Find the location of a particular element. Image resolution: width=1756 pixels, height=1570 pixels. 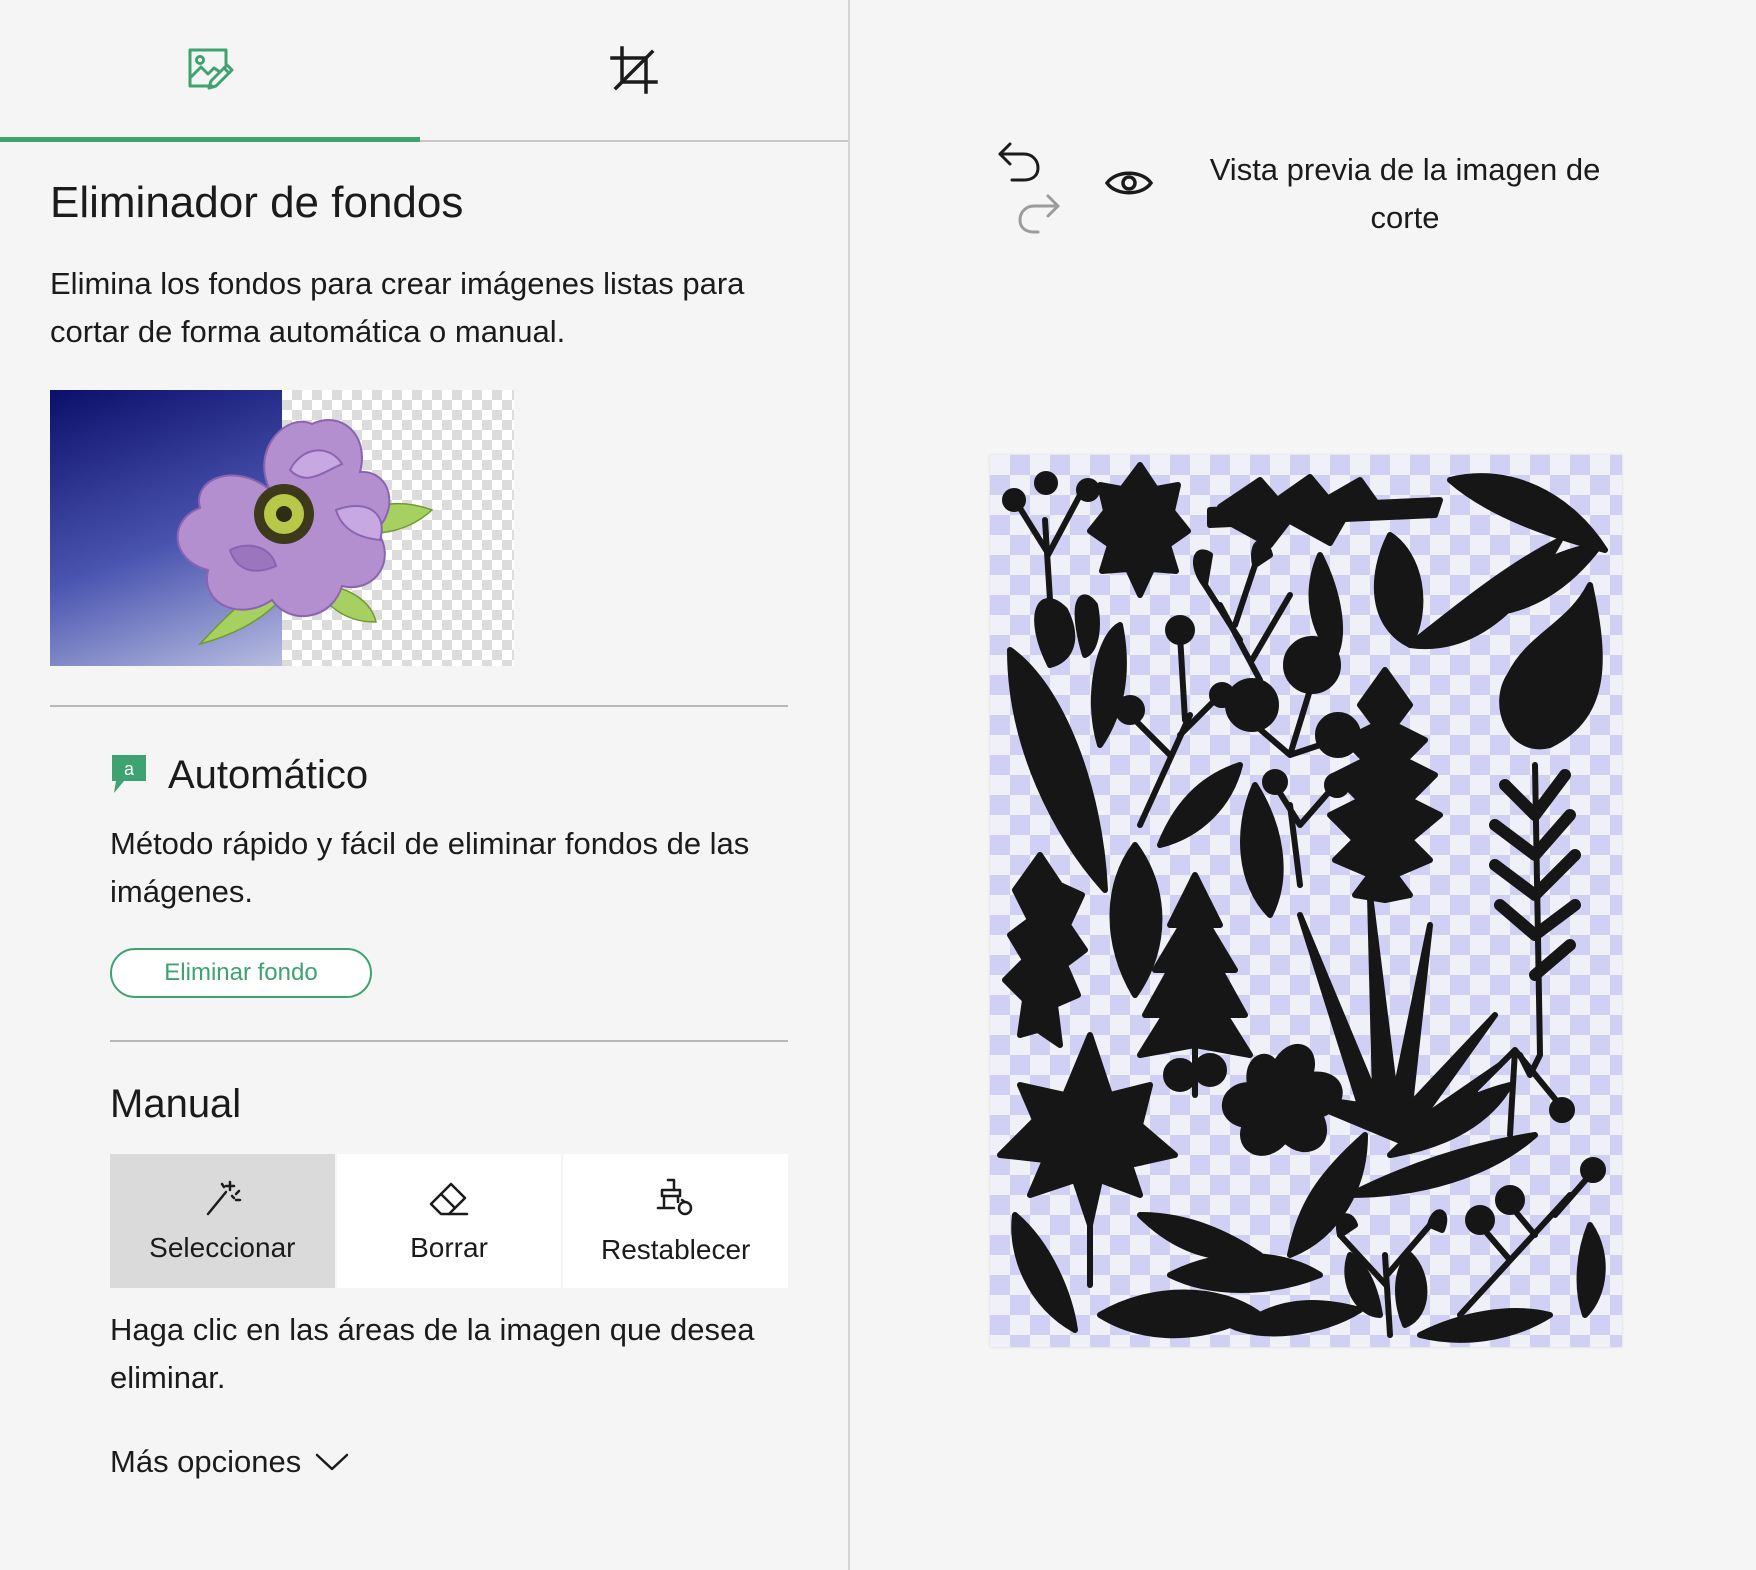

svg-text: a is located at coordinates (129, 769).